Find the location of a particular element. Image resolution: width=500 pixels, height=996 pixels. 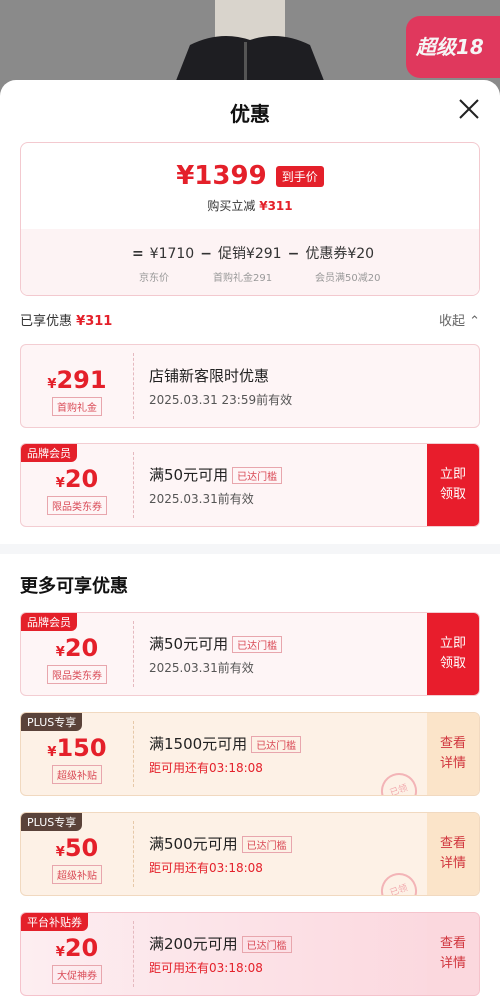

final-price: ¥1399 is located at coordinates (221, 176).